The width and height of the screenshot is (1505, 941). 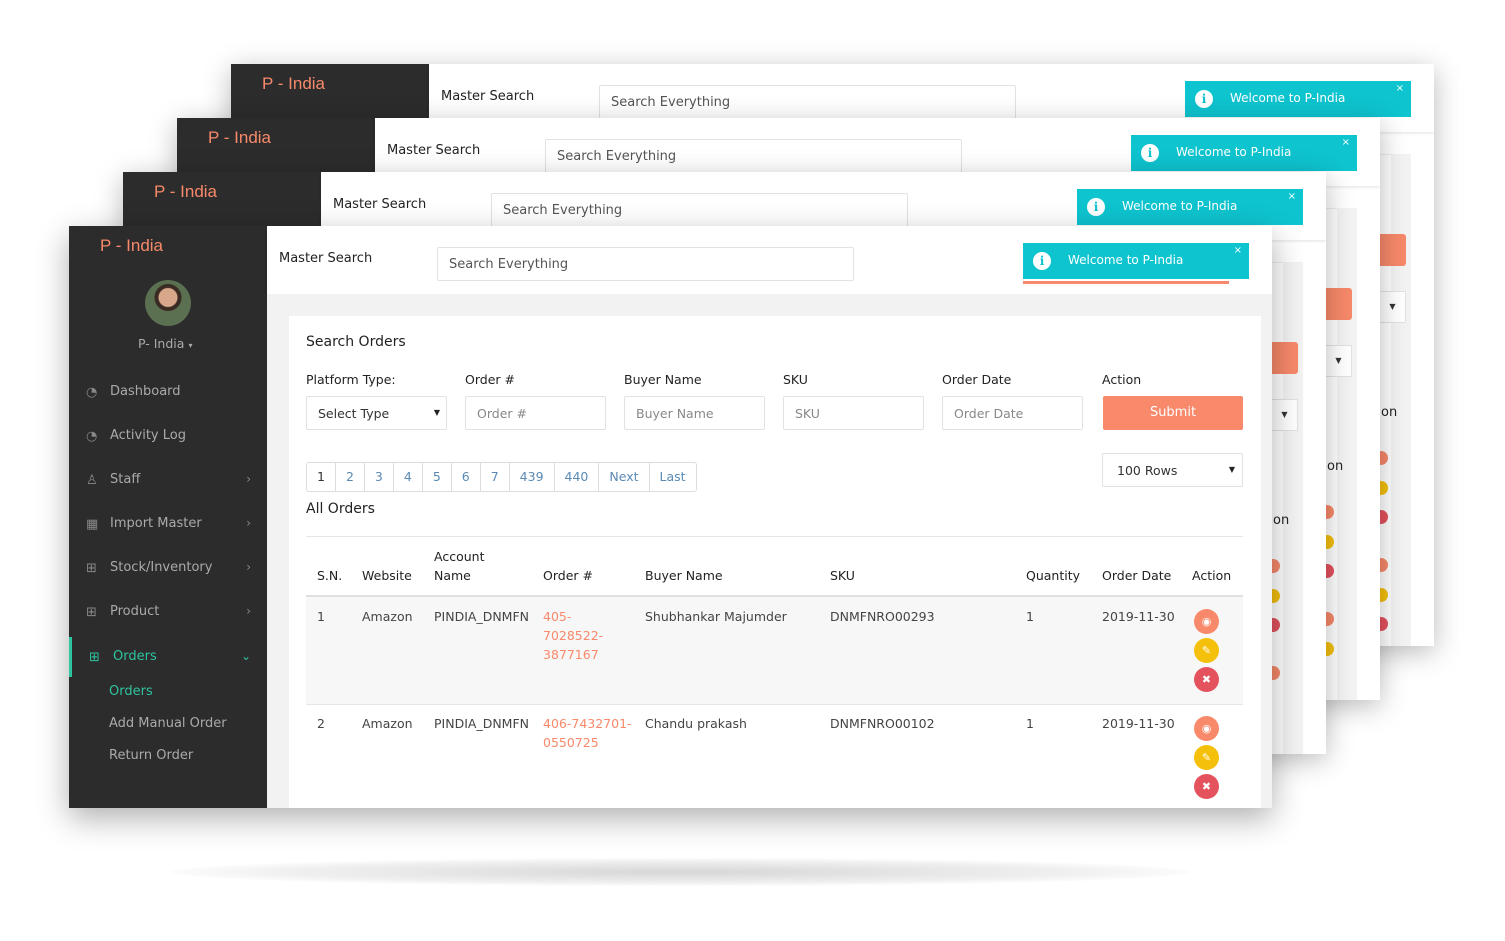 I want to click on user-menu: P- India ▾, so click(x=165, y=343).